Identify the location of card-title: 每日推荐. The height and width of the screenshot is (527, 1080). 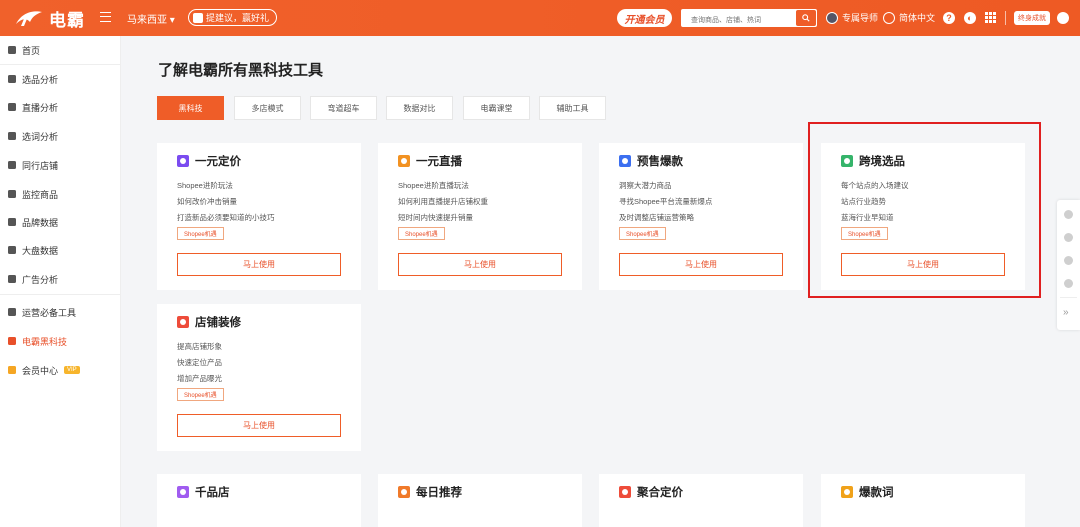
(439, 493).